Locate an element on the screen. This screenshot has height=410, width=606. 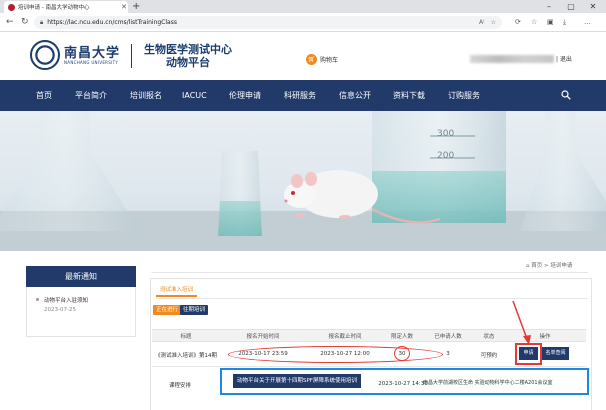
nav-item-home: 首页 is located at coordinates (44, 95).